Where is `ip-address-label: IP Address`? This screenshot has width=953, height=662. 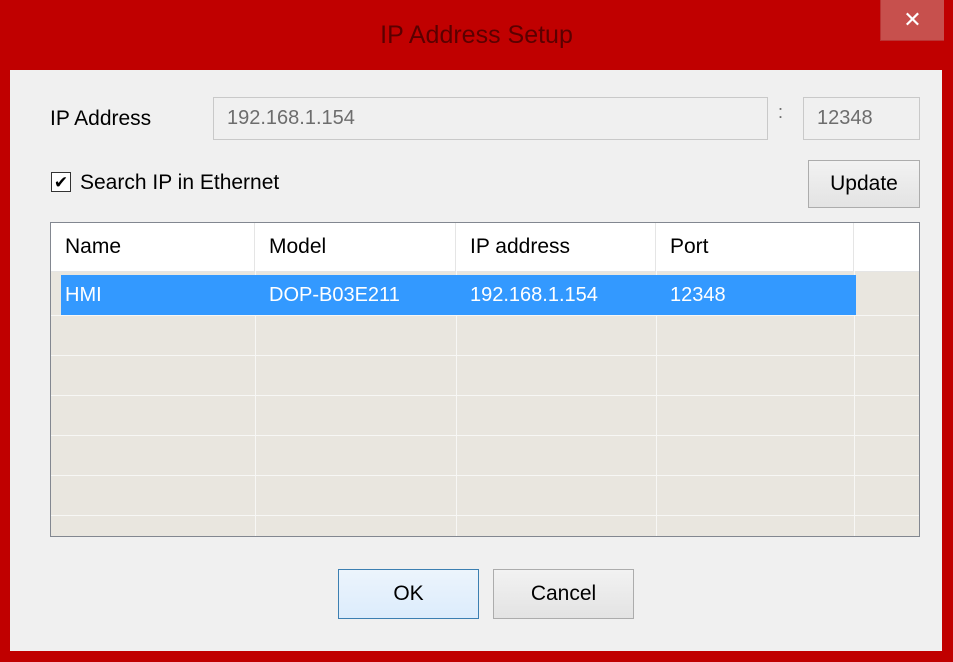
ip-address-label: IP Address is located at coordinates (101, 118).